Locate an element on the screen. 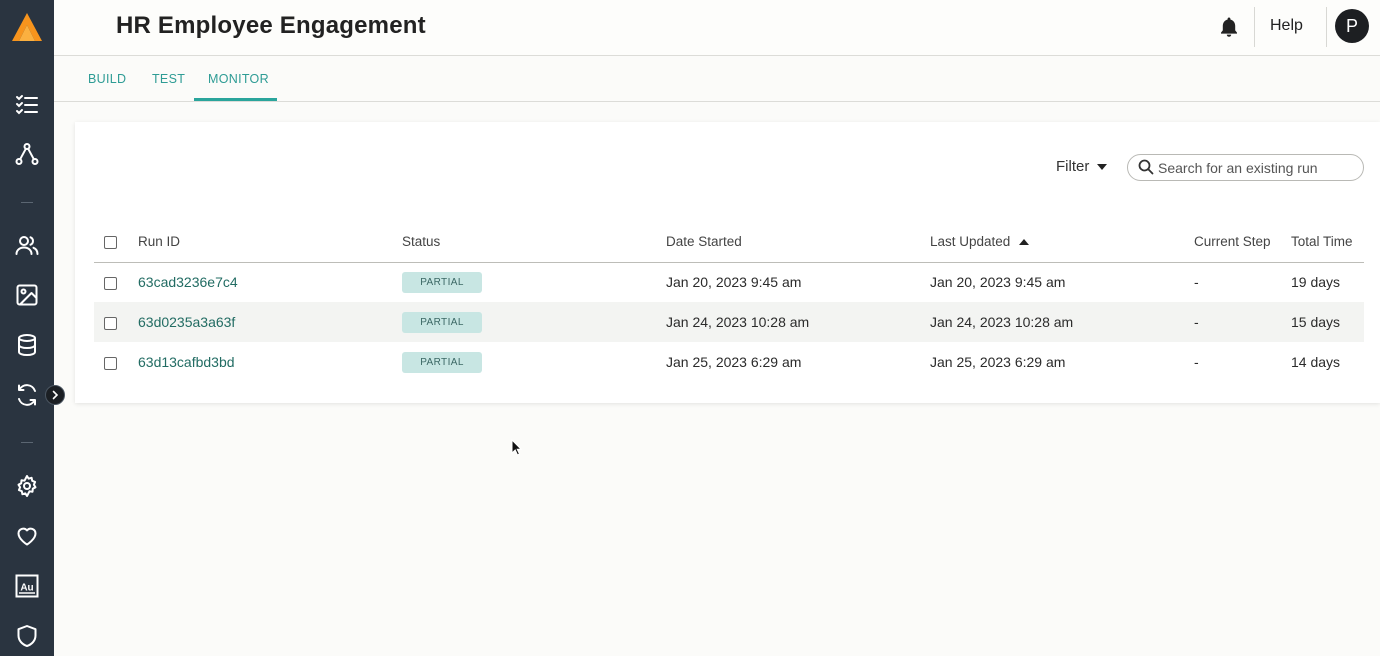 This screenshot has height=656, width=1380. sidebar-item-data is located at coordinates (27, 345).